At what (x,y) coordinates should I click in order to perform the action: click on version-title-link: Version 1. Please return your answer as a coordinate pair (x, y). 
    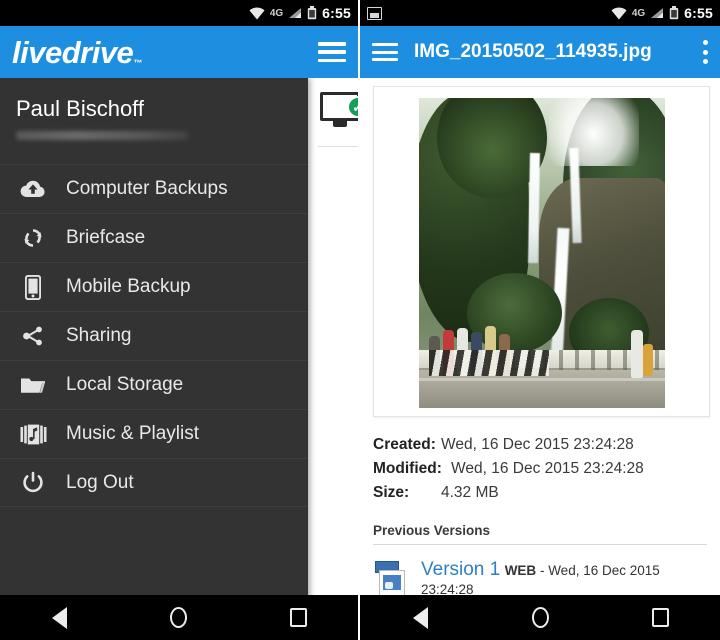
    Looking at the image, I should click on (460, 569).